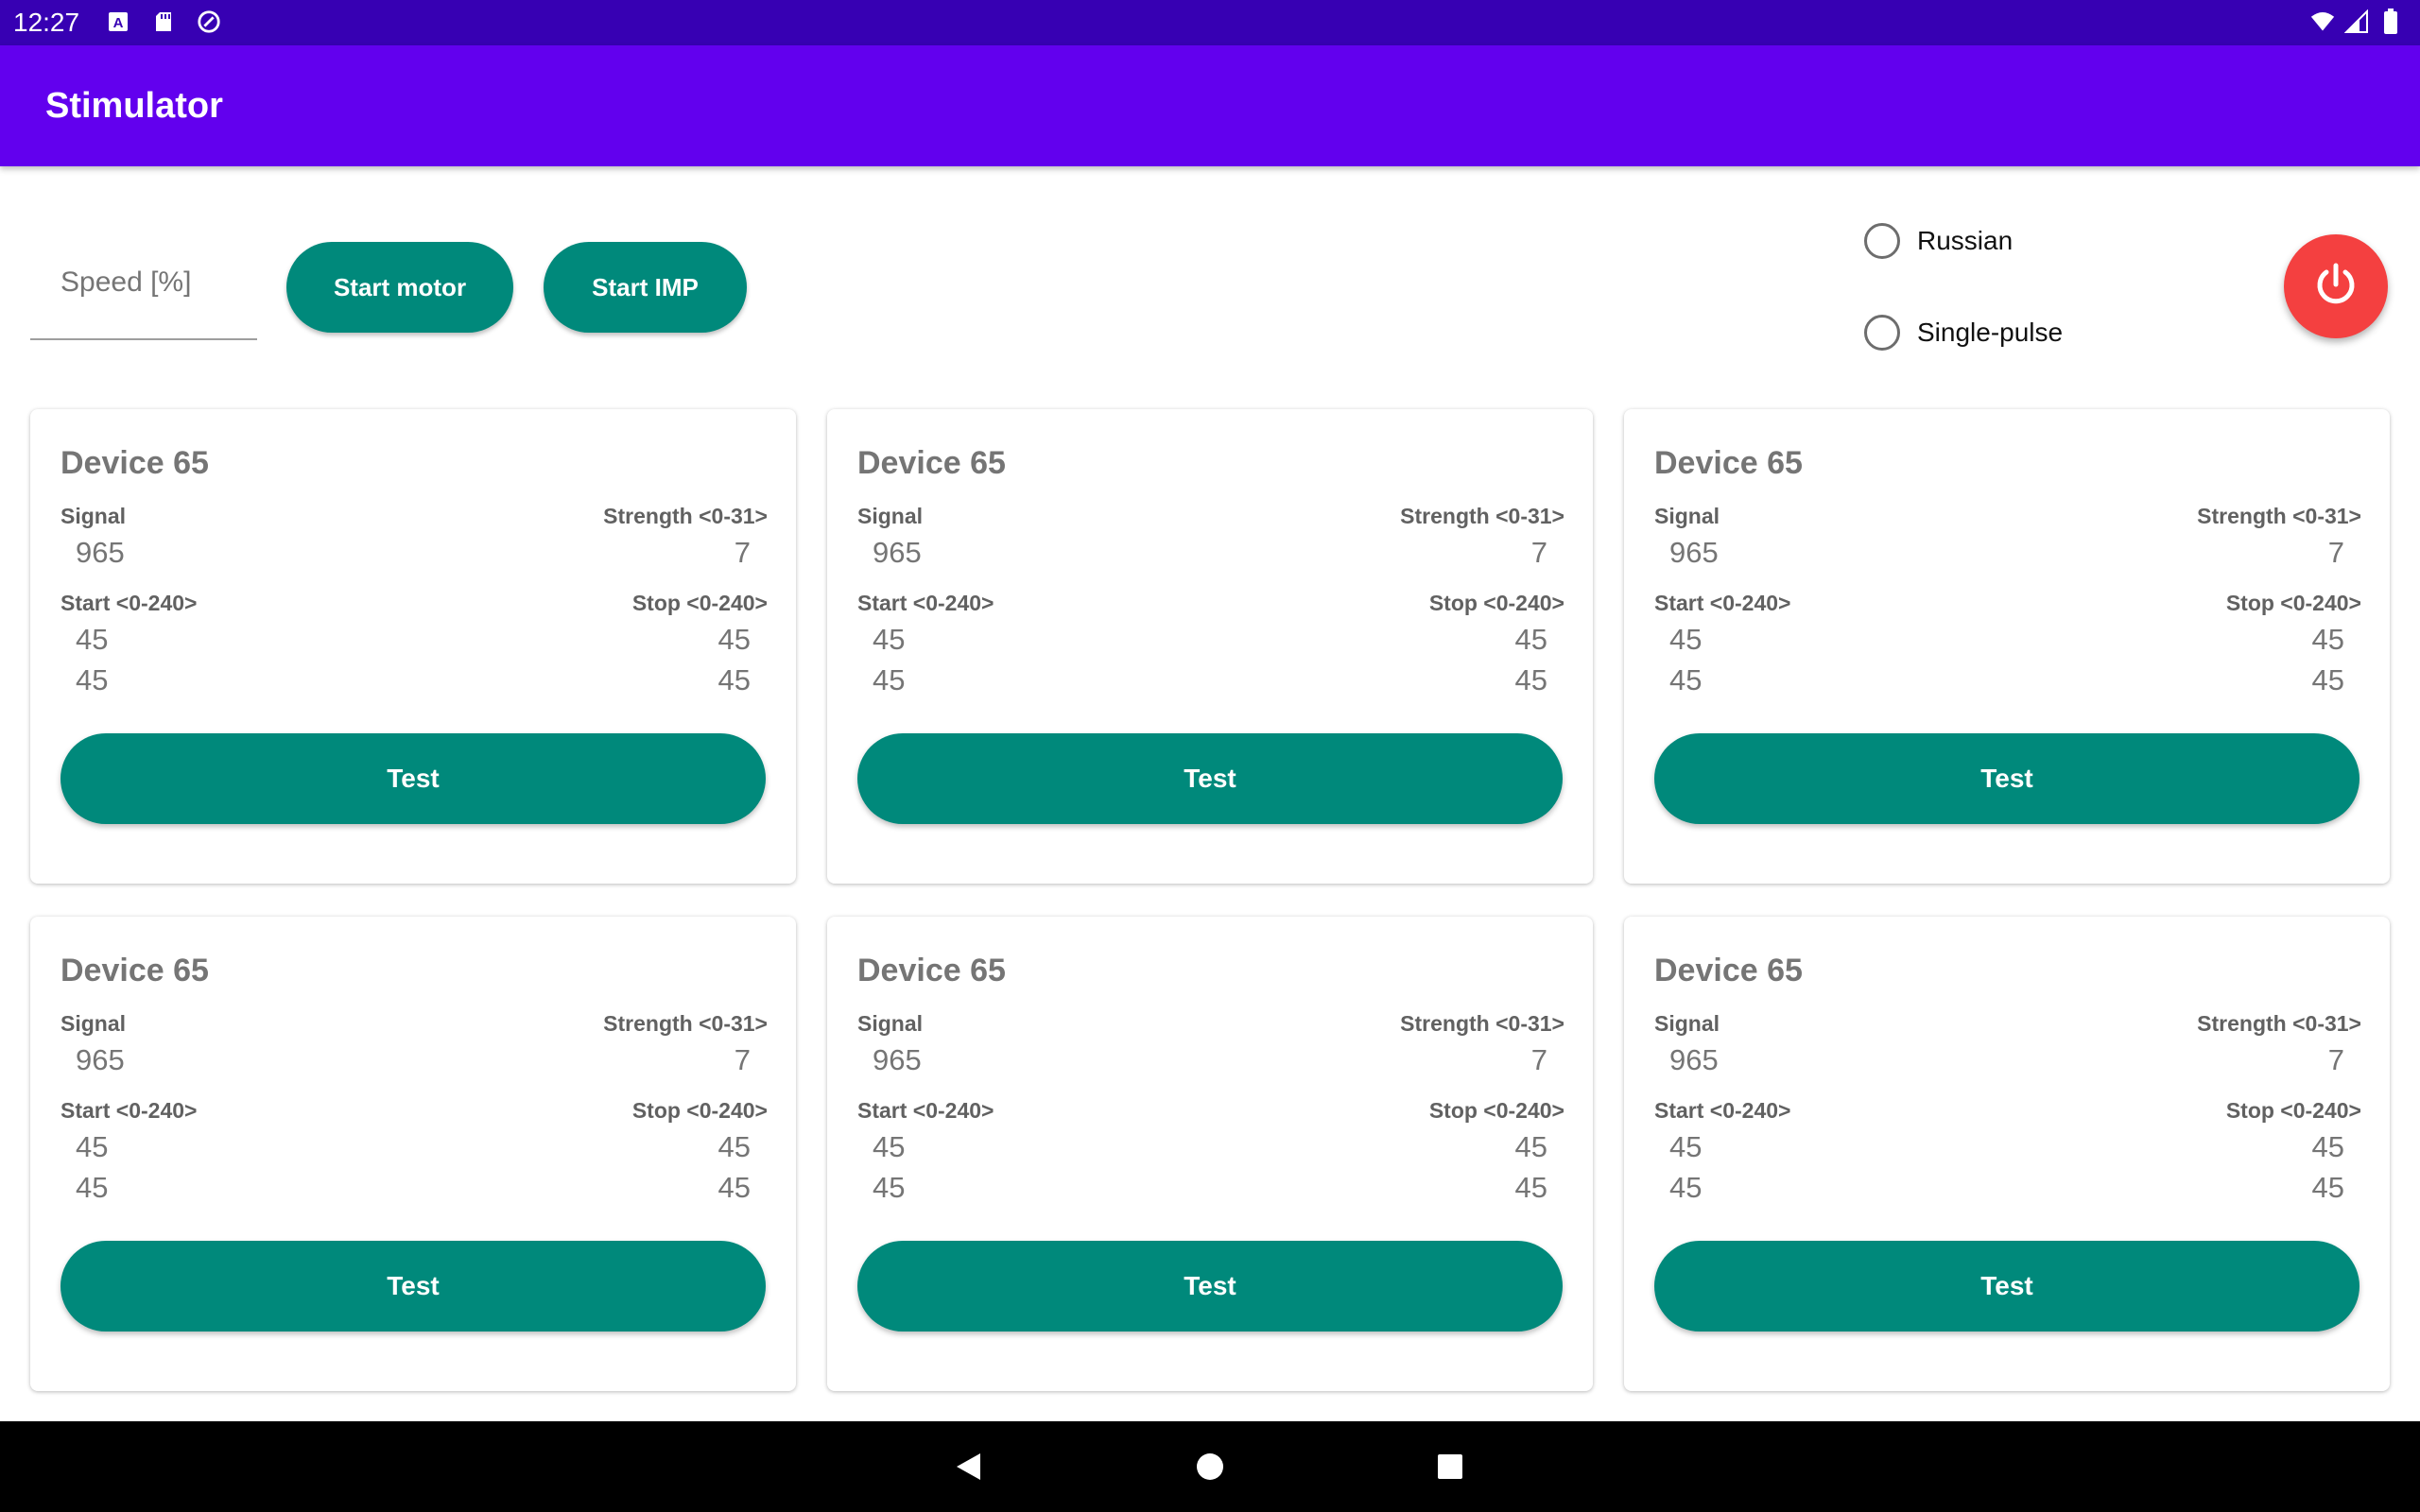 The width and height of the screenshot is (2420, 1512). I want to click on data-saver-icon, so click(209, 21).